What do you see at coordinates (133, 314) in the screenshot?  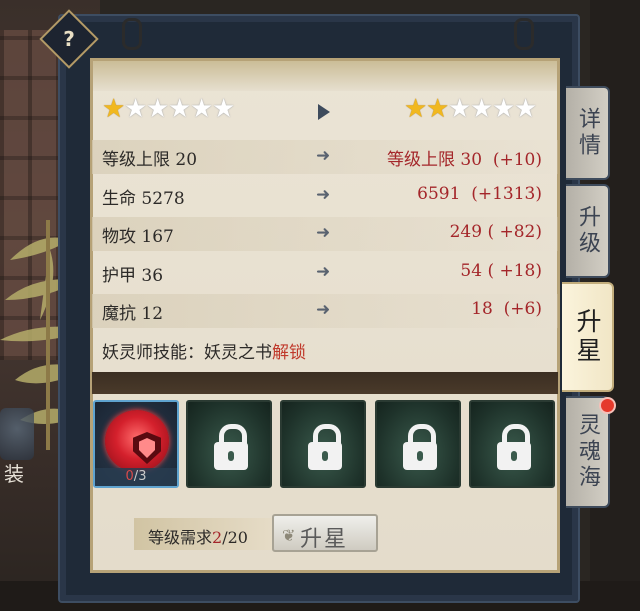 I see `stat-current: 魔抗 12` at bounding box center [133, 314].